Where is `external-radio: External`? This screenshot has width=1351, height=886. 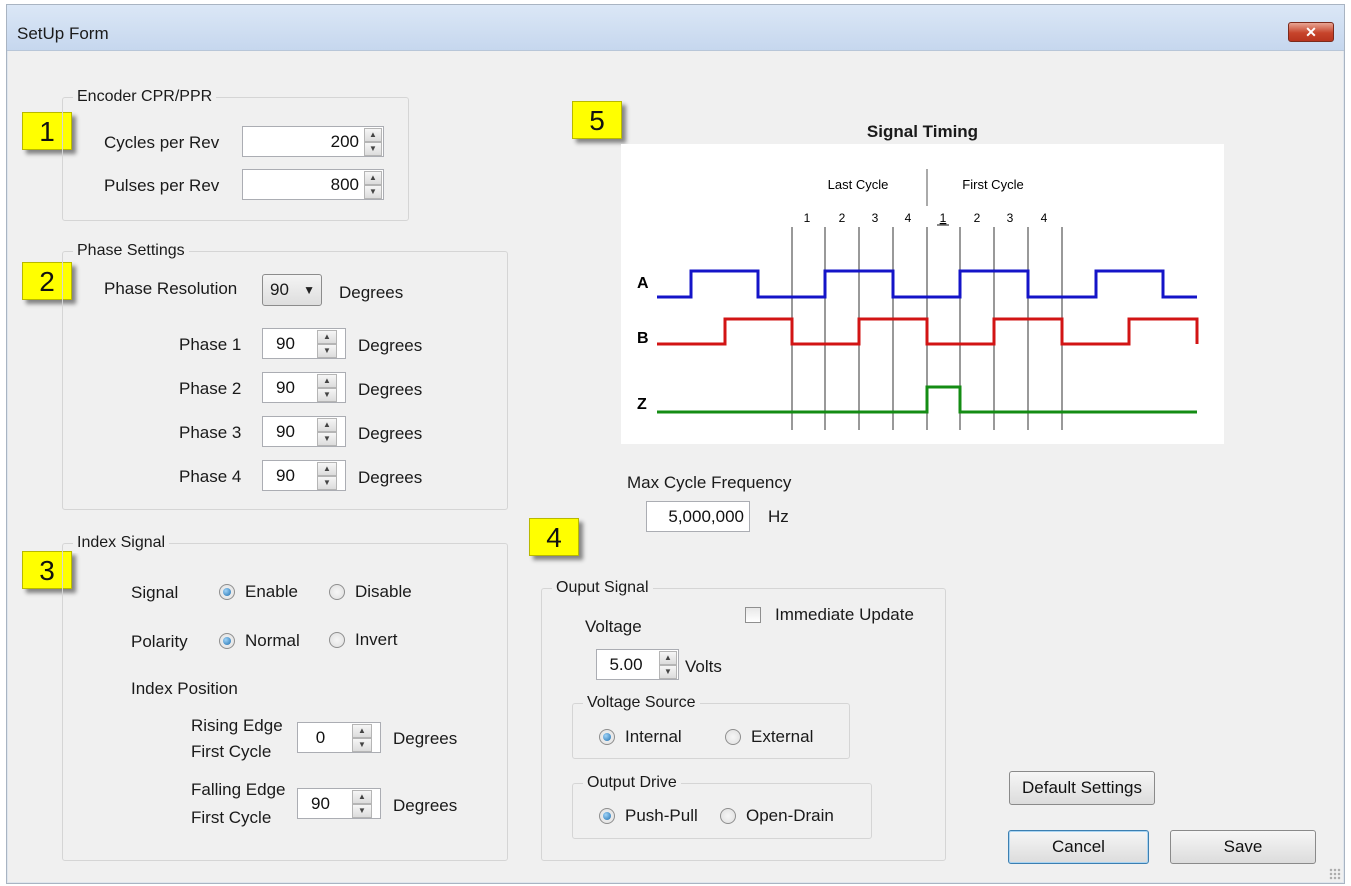 external-radio: External is located at coordinates (769, 737).